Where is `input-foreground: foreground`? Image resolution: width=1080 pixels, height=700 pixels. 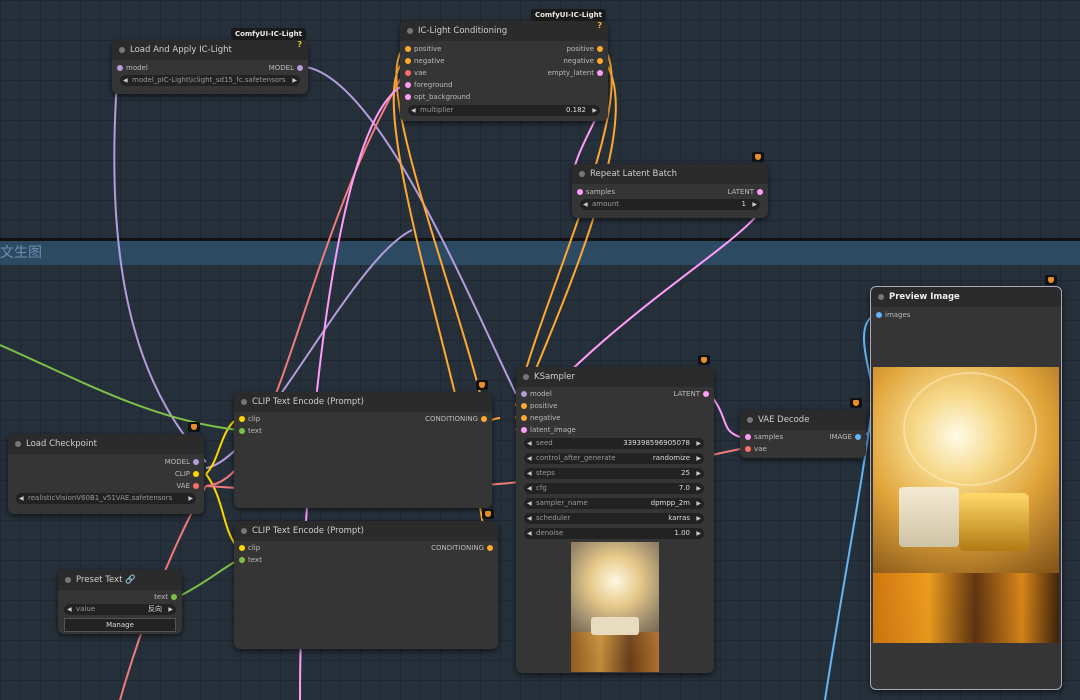 input-foreground: foreground is located at coordinates (427, 85).